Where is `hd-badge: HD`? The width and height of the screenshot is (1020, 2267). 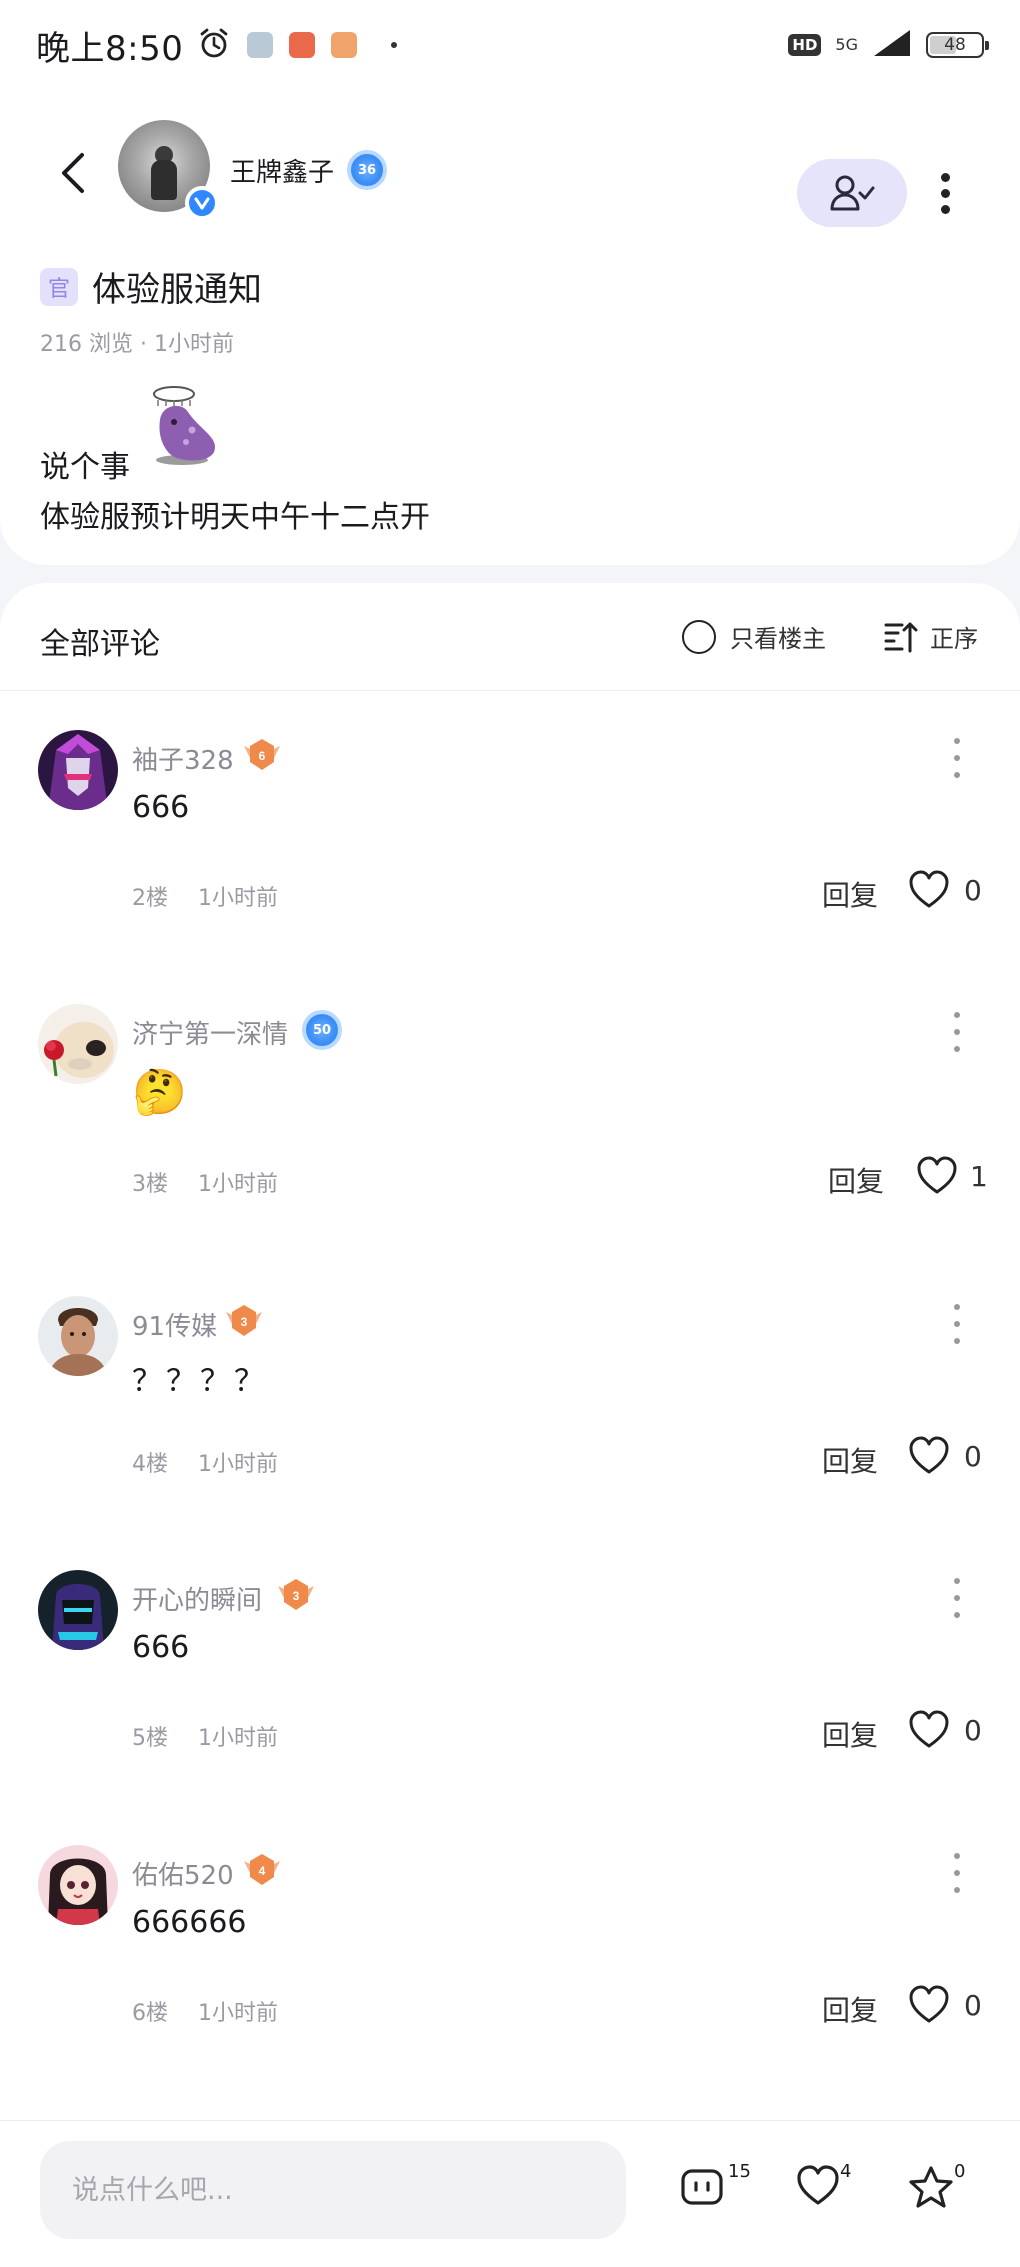
hd-badge: HD is located at coordinates (805, 45).